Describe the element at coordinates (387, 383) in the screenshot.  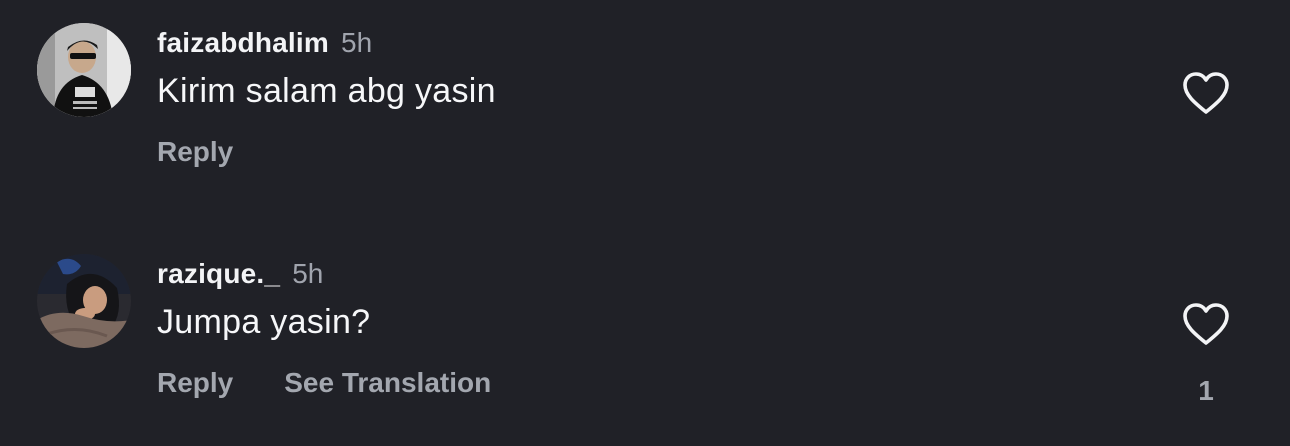
I see `see-translation-button: See Translation` at that location.